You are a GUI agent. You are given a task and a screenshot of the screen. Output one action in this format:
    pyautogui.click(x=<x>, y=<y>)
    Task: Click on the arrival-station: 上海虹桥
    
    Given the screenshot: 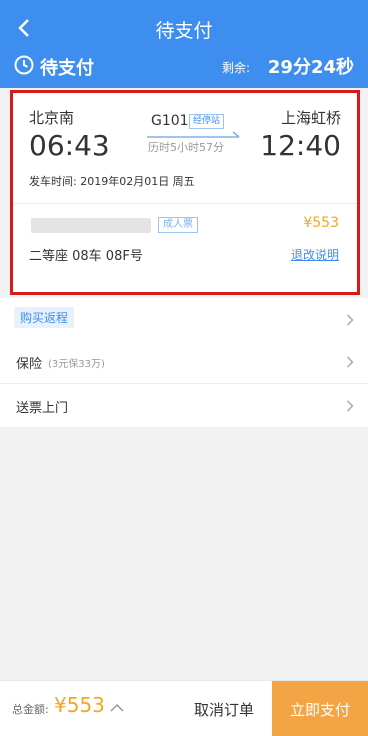 What is the action you would take?
    pyautogui.click(x=310, y=118)
    